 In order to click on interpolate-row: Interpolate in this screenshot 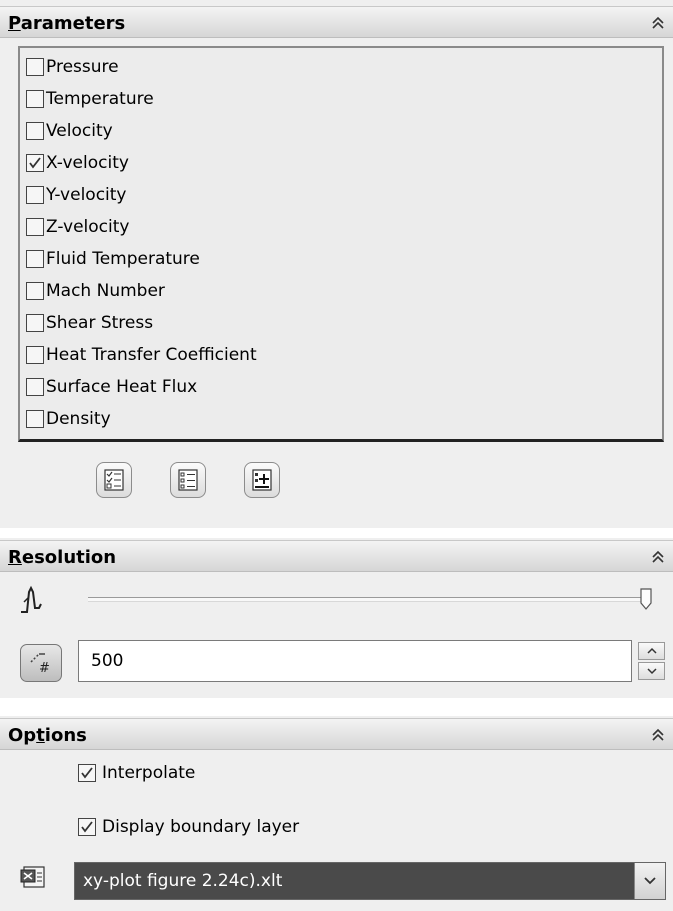, I will do `click(136, 773)`.